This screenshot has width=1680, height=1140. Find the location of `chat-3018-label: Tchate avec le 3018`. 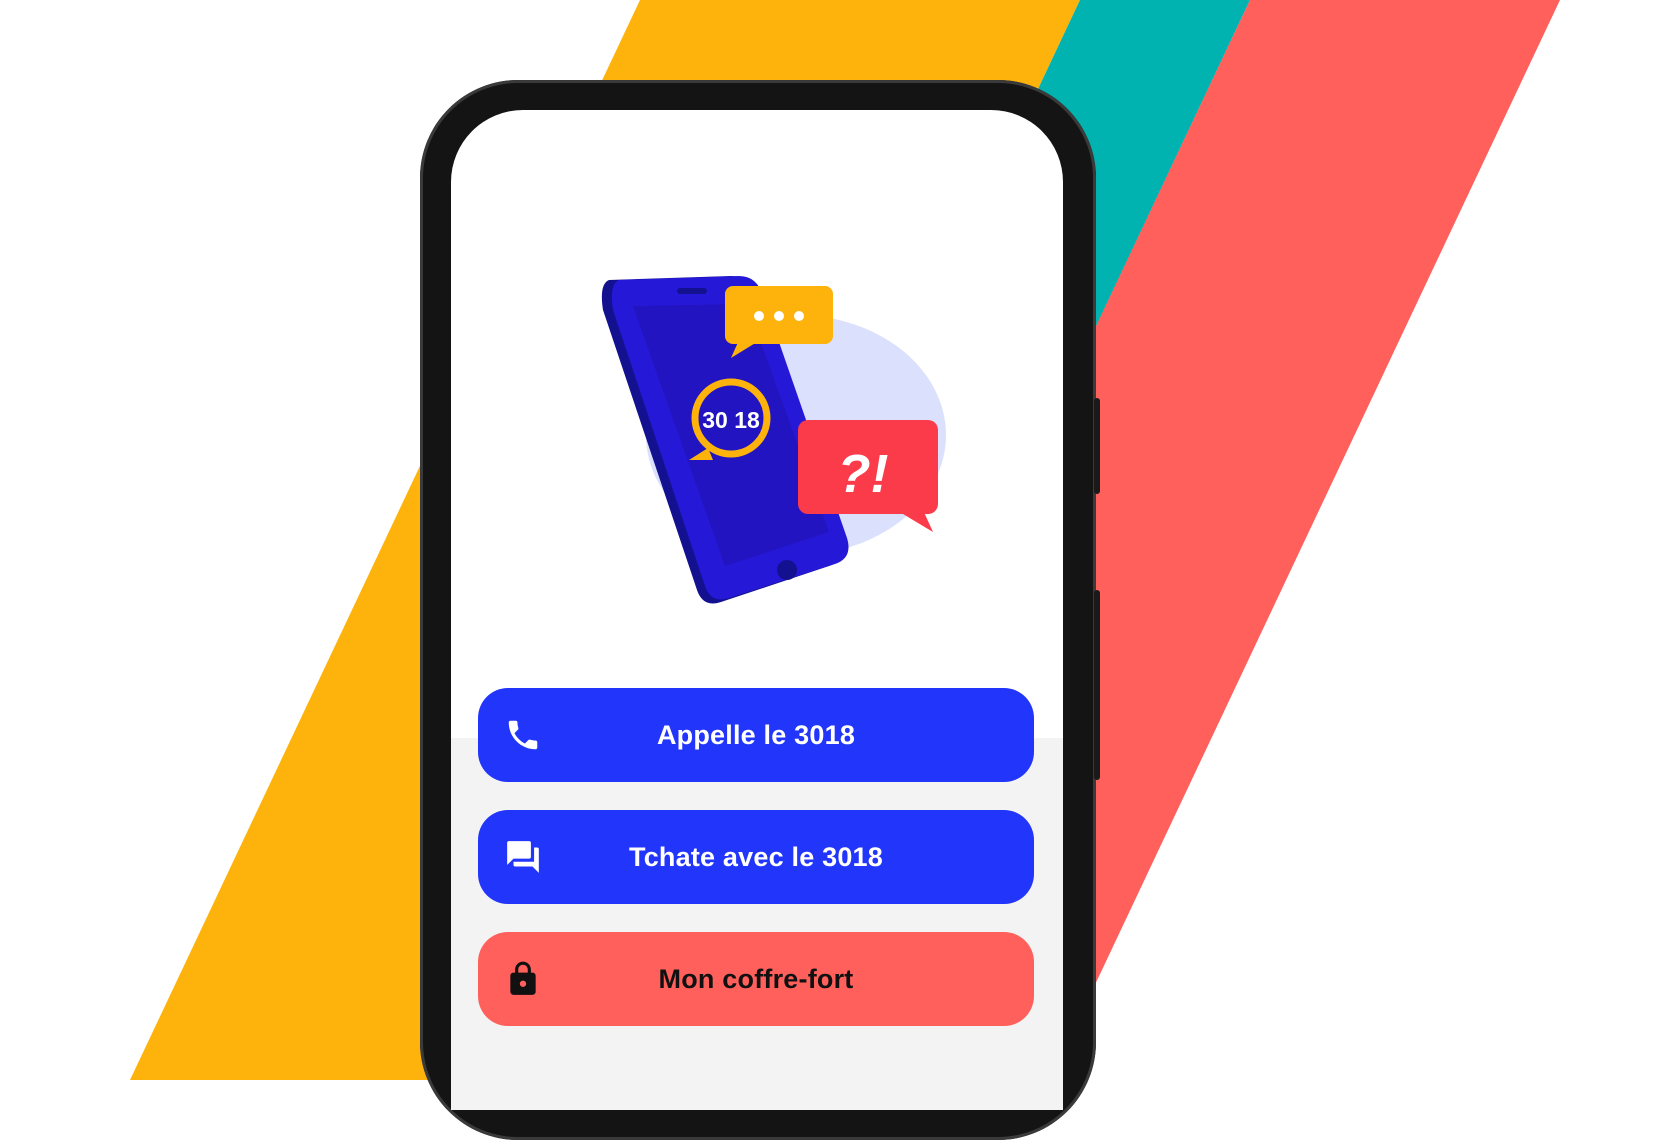

chat-3018-label: Tchate avec le 3018 is located at coordinates (756, 856).